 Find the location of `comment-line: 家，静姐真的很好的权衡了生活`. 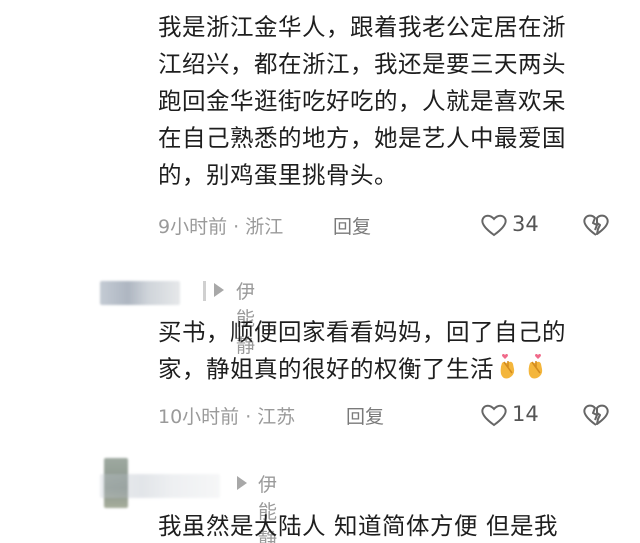

comment-line: 家，静姐真的很好的权衡了生活 is located at coordinates (393, 371).